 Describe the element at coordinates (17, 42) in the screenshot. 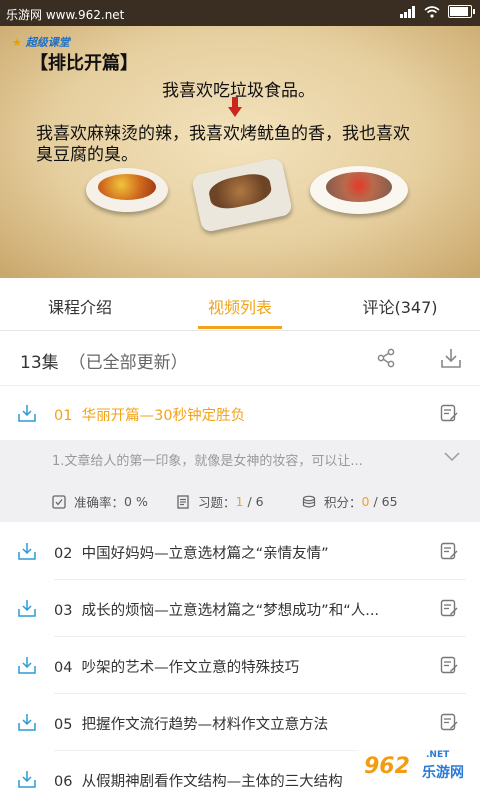

I see `star-icon: ★` at that location.